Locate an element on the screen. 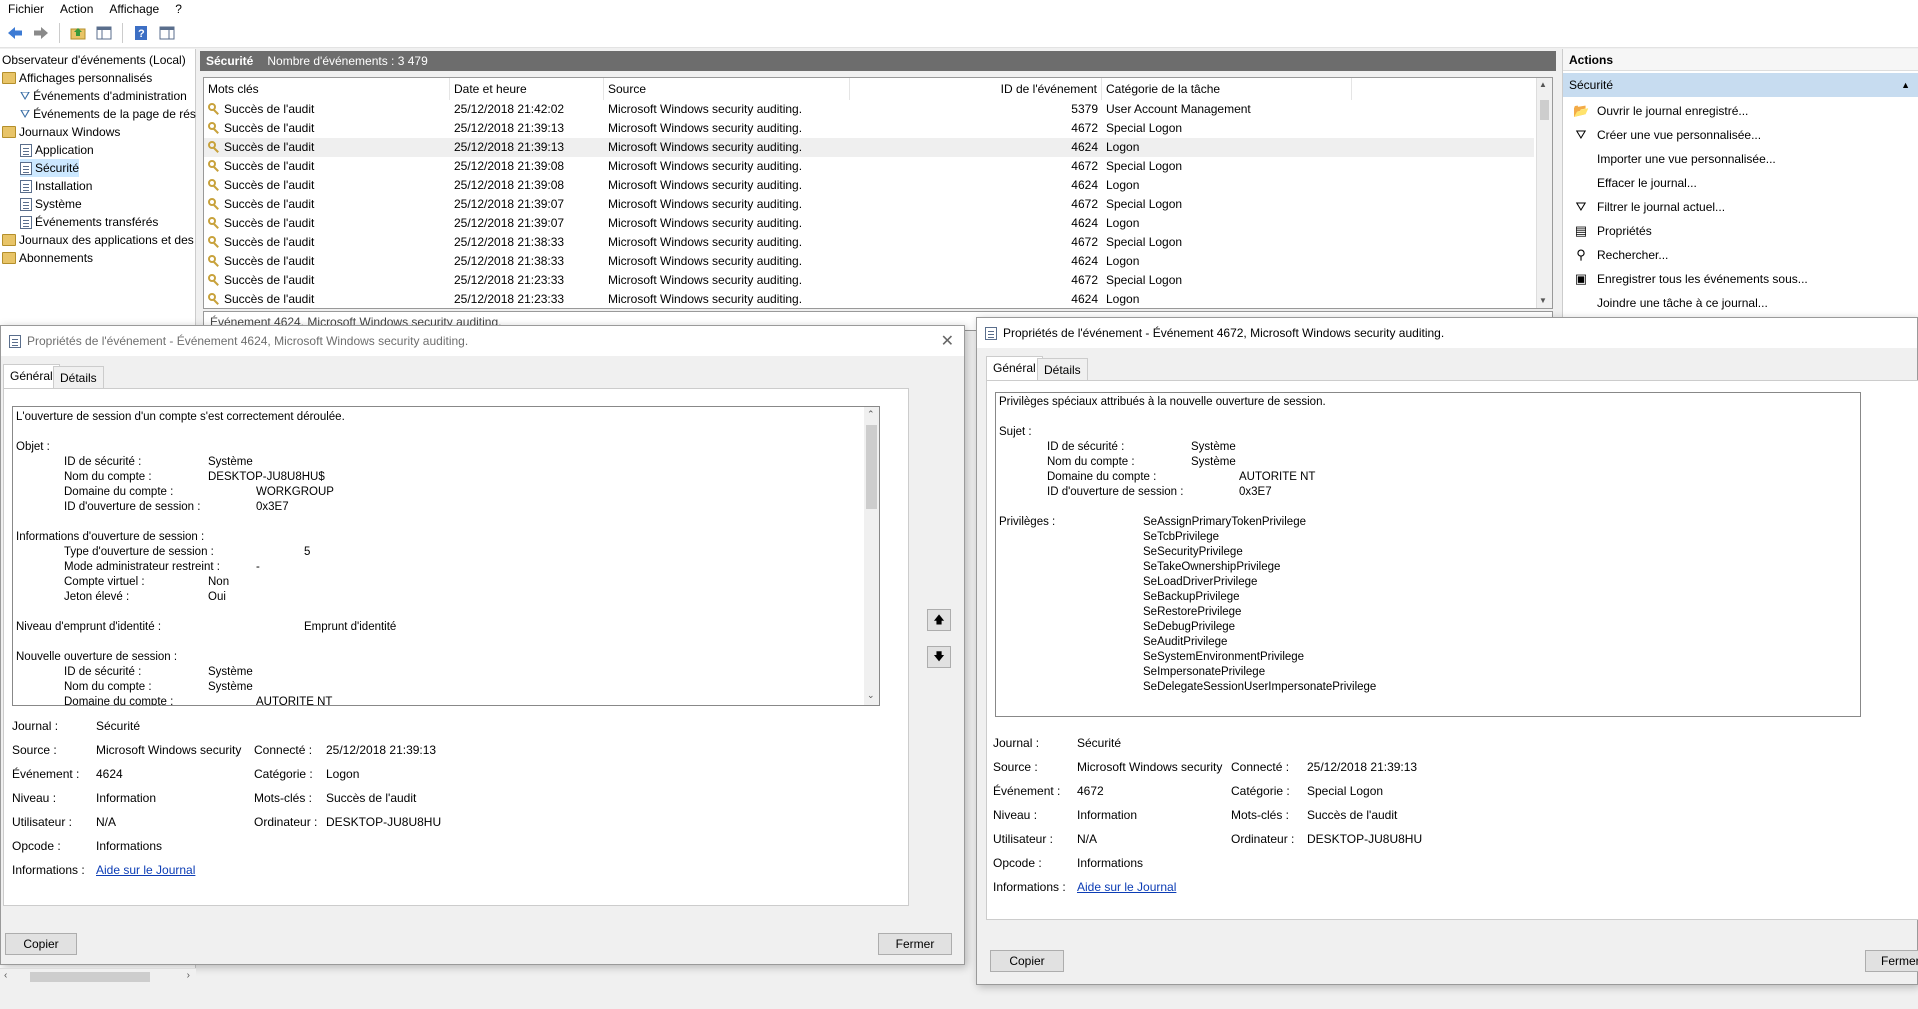 The image size is (1918, 1009). cell-source: Microsoft Windows security auditing. is located at coordinates (705, 128).